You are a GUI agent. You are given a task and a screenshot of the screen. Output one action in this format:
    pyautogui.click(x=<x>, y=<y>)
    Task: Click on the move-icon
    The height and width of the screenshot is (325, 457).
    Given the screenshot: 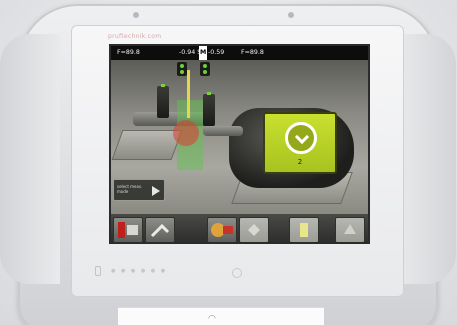 What is the action you would take?
    pyautogui.click(x=350, y=229)
    